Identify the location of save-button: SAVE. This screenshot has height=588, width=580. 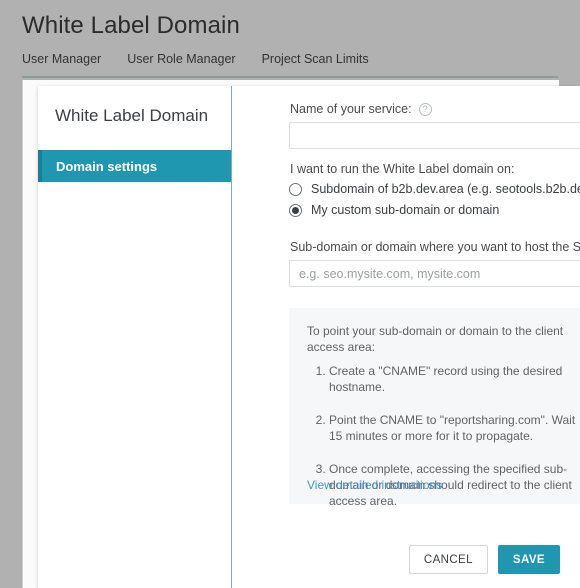
(528, 559).